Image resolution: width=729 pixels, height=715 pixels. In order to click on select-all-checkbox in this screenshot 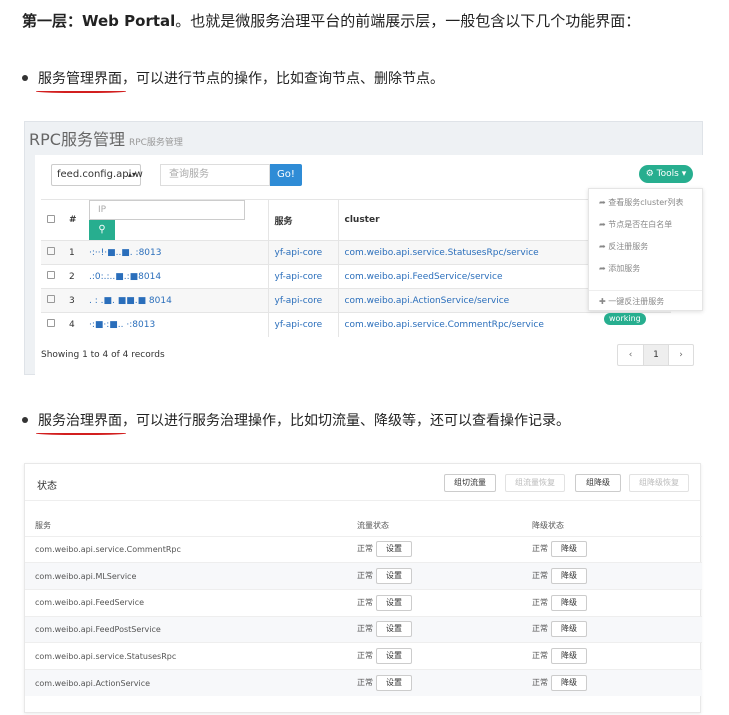, I will do `click(52, 220)`.